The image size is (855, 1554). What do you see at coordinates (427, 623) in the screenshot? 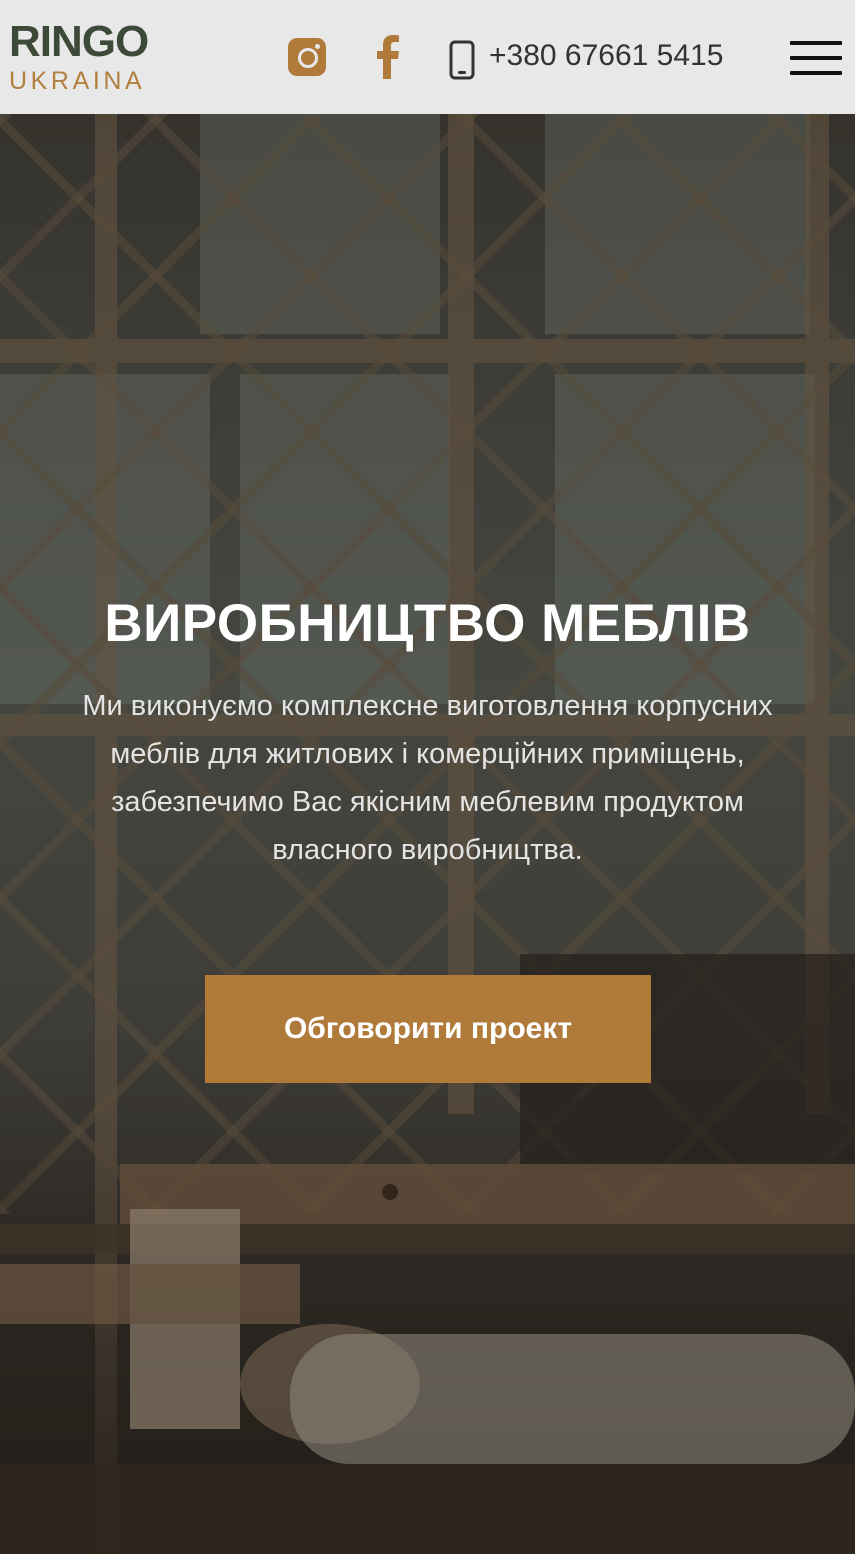
I see `hero-title: ВИРОБНИЦТВО МЕБЛІВ` at bounding box center [427, 623].